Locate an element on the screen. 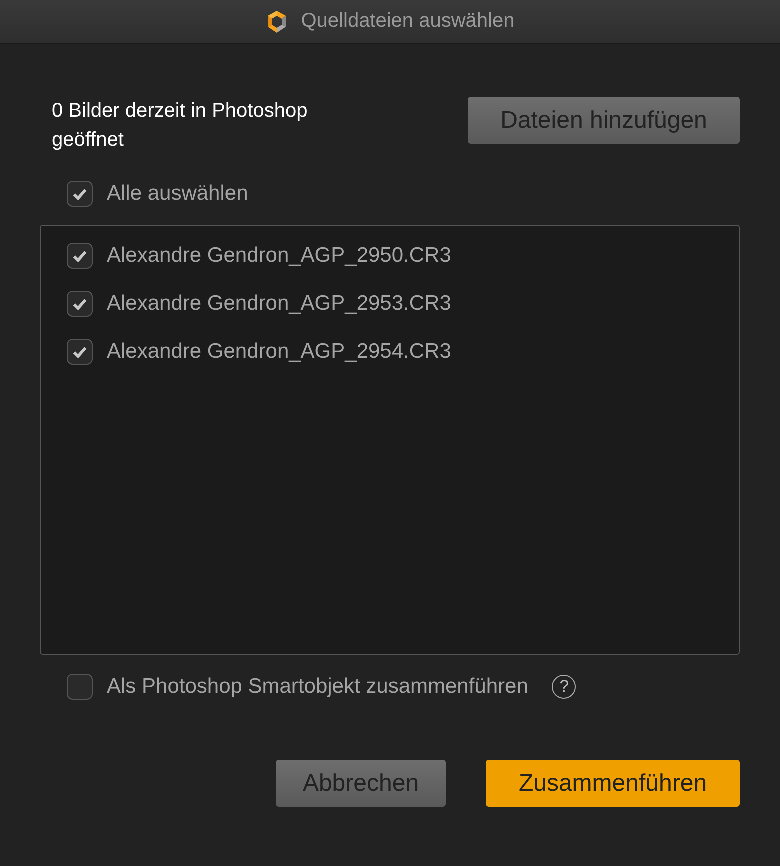 This screenshot has width=780, height=866. select-all-label: Alle auswählen is located at coordinates (177, 194).